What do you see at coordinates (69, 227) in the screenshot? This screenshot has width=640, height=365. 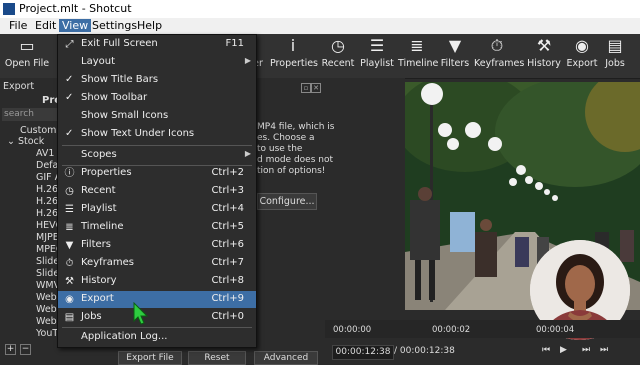 I see `timeline-icon: ≣` at bounding box center [69, 227].